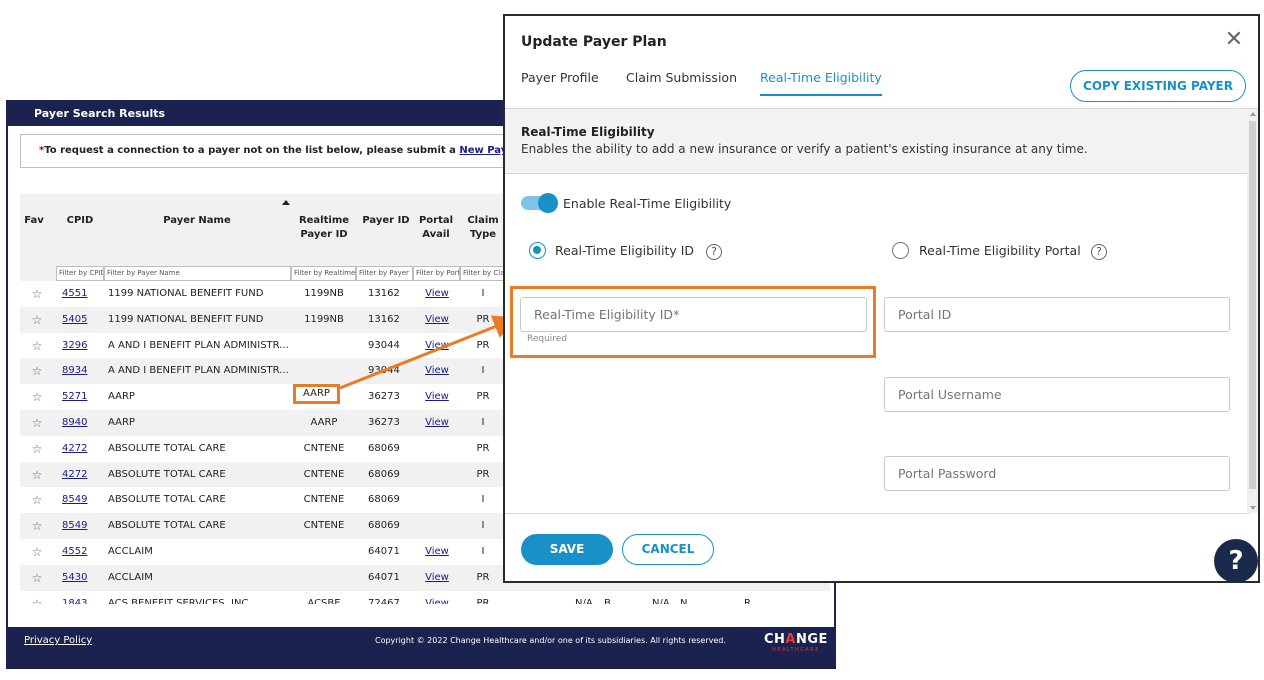 The height and width of the screenshot is (680, 1264). I want to click on realtime-payer-id-cell: AARP, so click(324, 422).